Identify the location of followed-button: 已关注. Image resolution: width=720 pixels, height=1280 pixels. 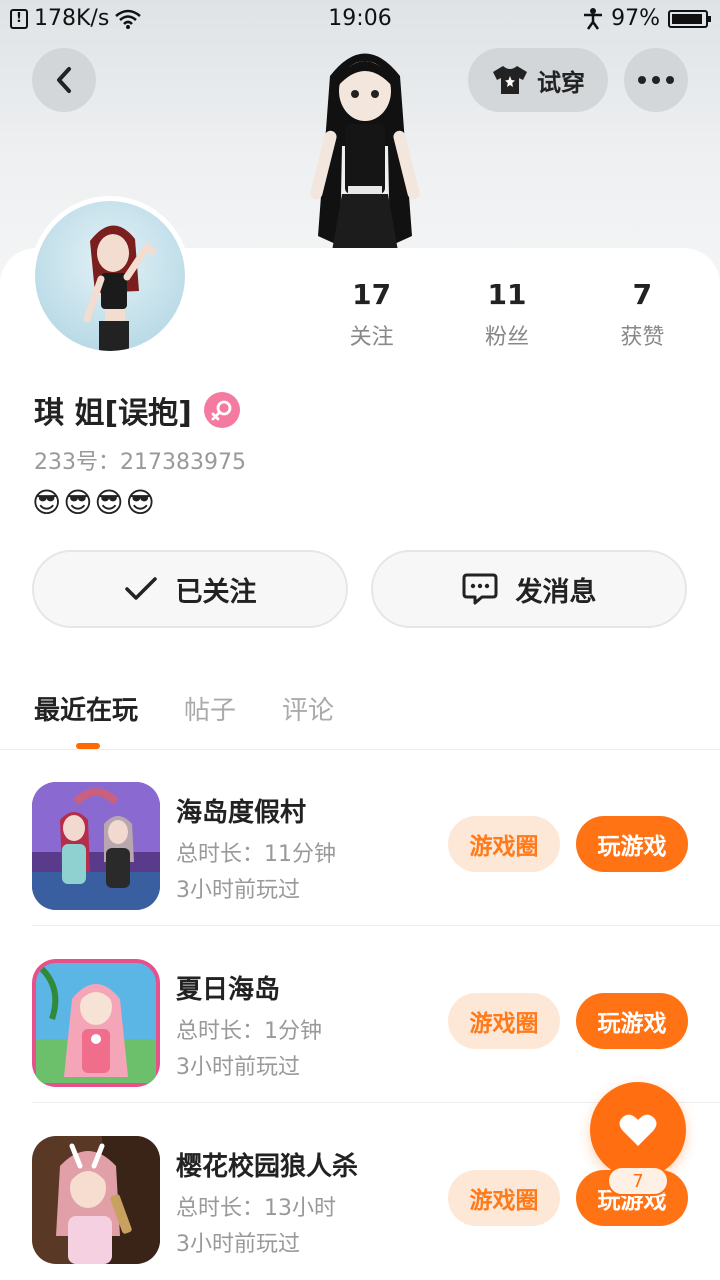
(190, 589).